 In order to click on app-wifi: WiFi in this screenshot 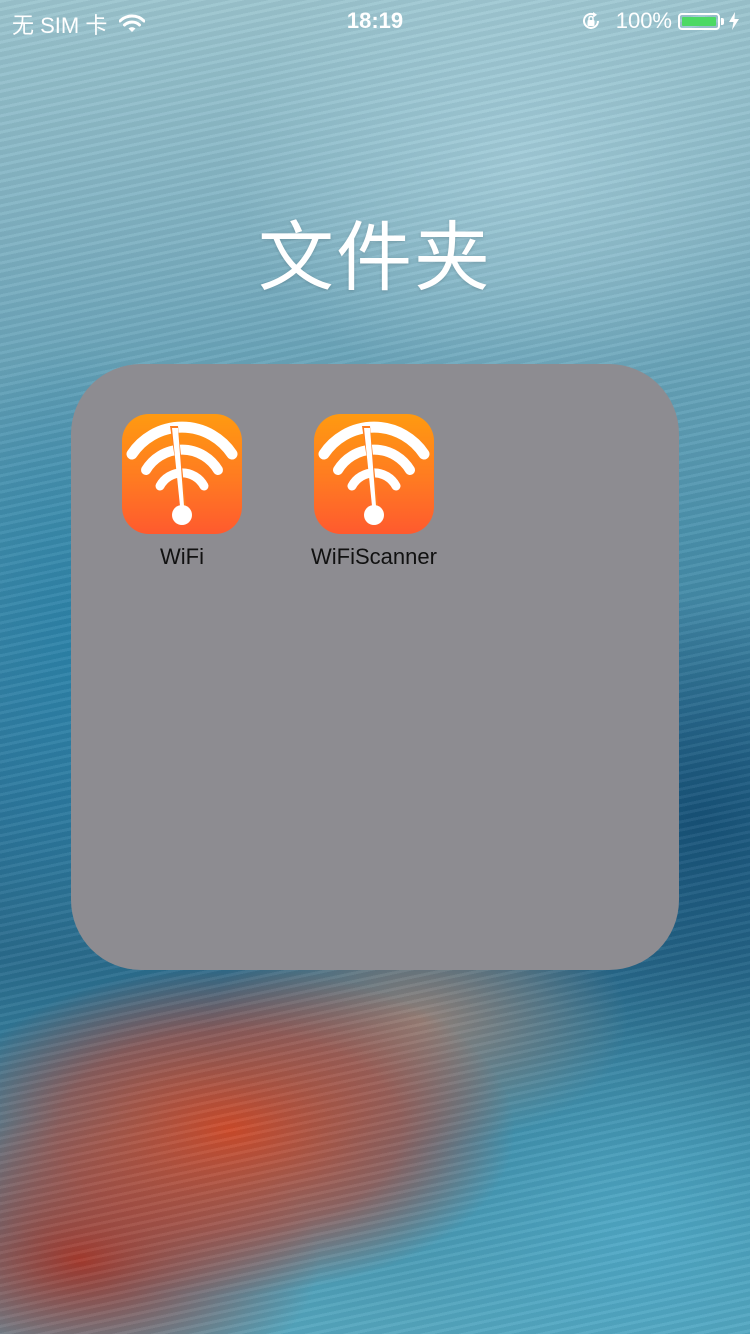, I will do `click(182, 492)`.